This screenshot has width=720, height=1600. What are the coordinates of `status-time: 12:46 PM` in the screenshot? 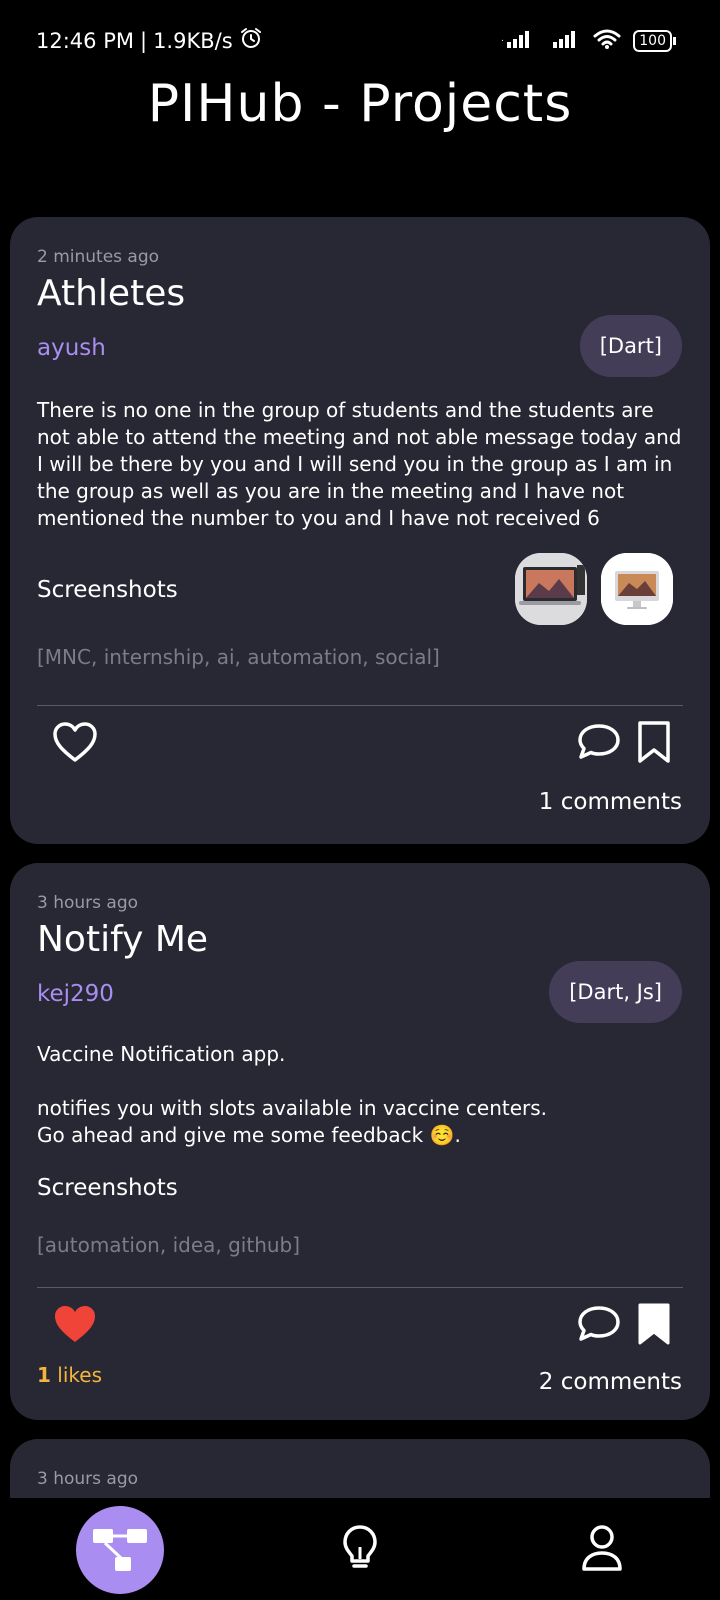 It's located at (85, 40).